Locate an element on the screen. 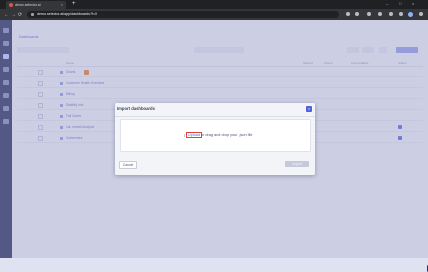 This screenshot has height=272, width=428. minimize-icon: – is located at coordinates (387, 3).